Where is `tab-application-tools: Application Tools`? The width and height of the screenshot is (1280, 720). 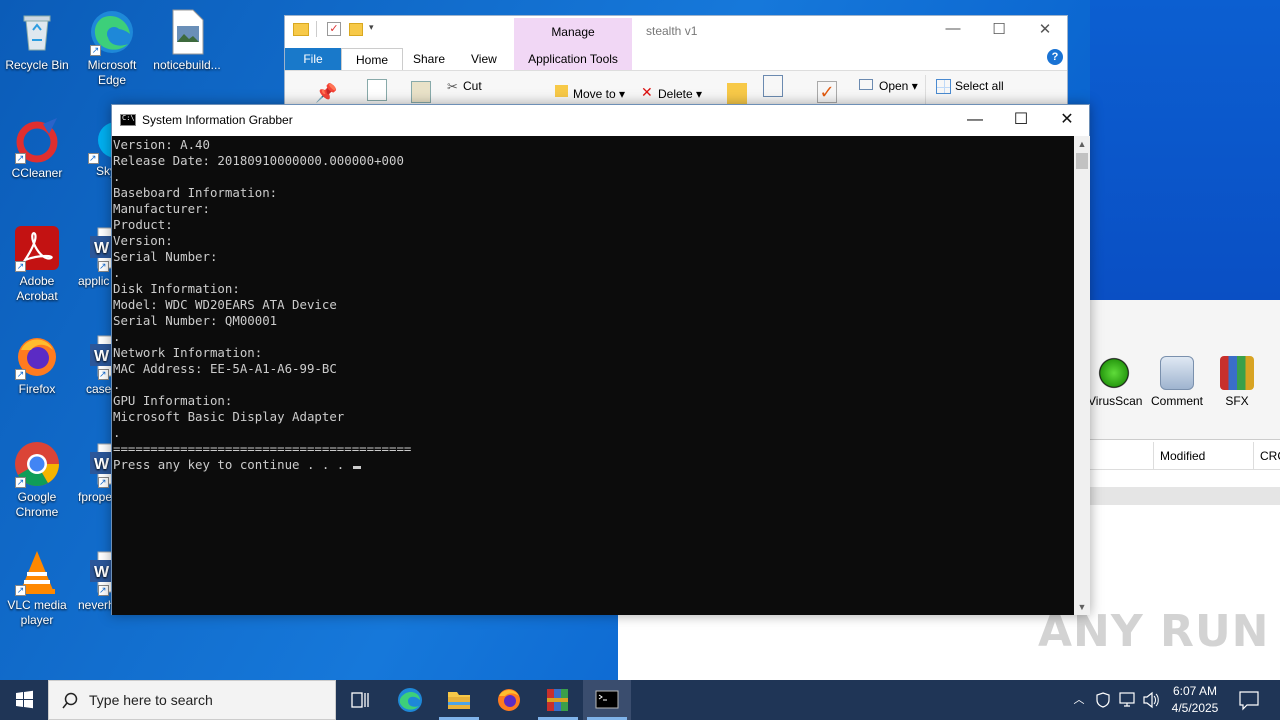
tab-application-tools: Application Tools is located at coordinates (573, 59).